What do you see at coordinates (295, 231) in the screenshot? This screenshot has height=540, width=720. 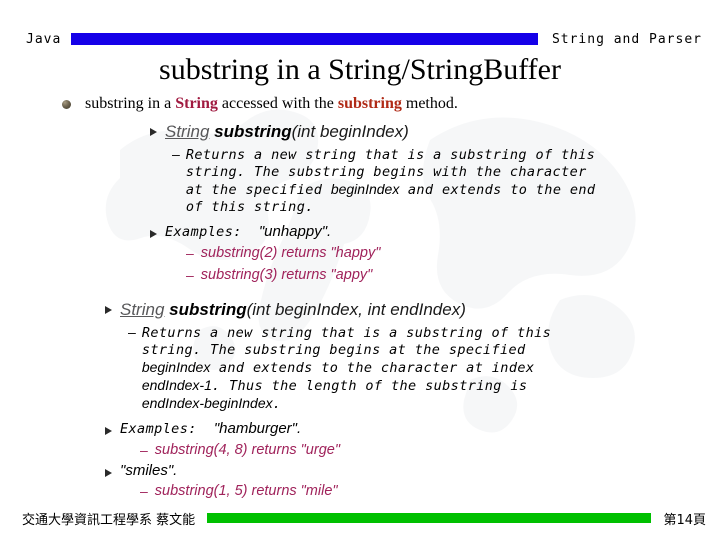 I see `method1-examples-value: "unhappy".` at bounding box center [295, 231].